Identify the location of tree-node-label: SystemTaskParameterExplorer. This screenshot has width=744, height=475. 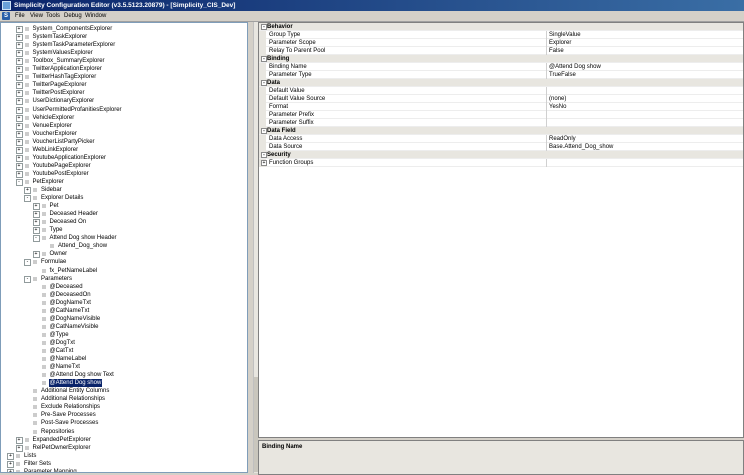
(74, 45).